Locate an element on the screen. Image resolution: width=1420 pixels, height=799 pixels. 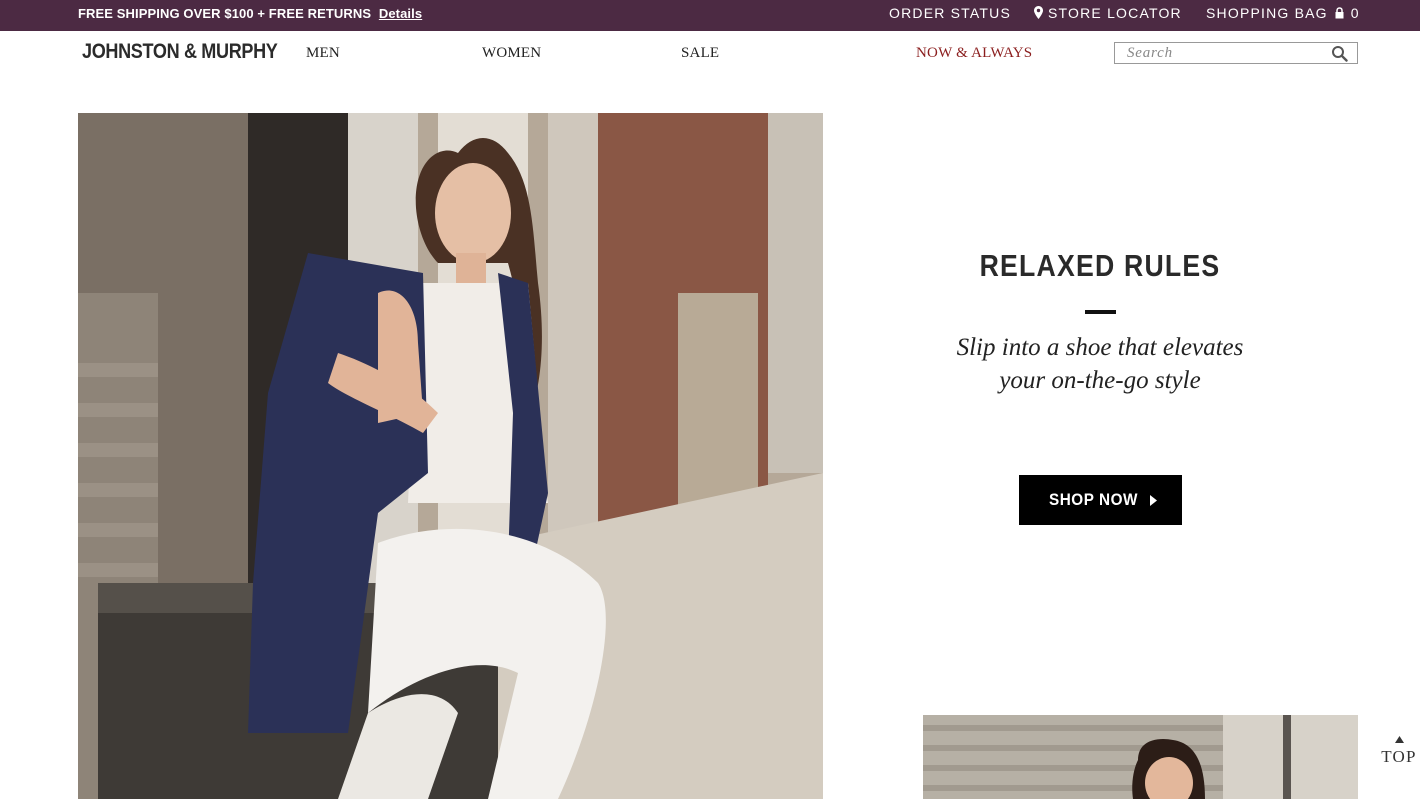
order-status-link: ORDER STATUS is located at coordinates (950, 13).